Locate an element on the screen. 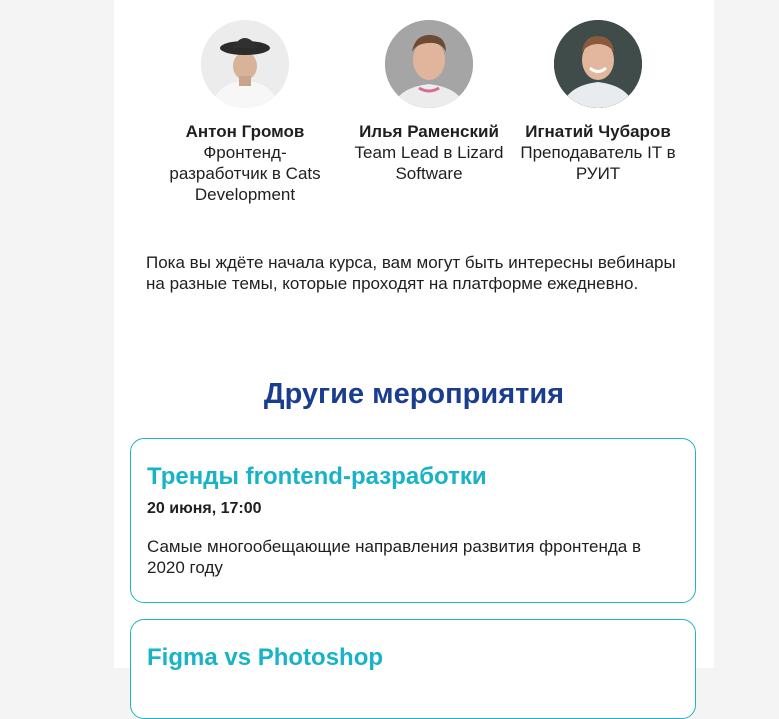  event-title: Тренды frontend-разработки is located at coordinates (317, 477).